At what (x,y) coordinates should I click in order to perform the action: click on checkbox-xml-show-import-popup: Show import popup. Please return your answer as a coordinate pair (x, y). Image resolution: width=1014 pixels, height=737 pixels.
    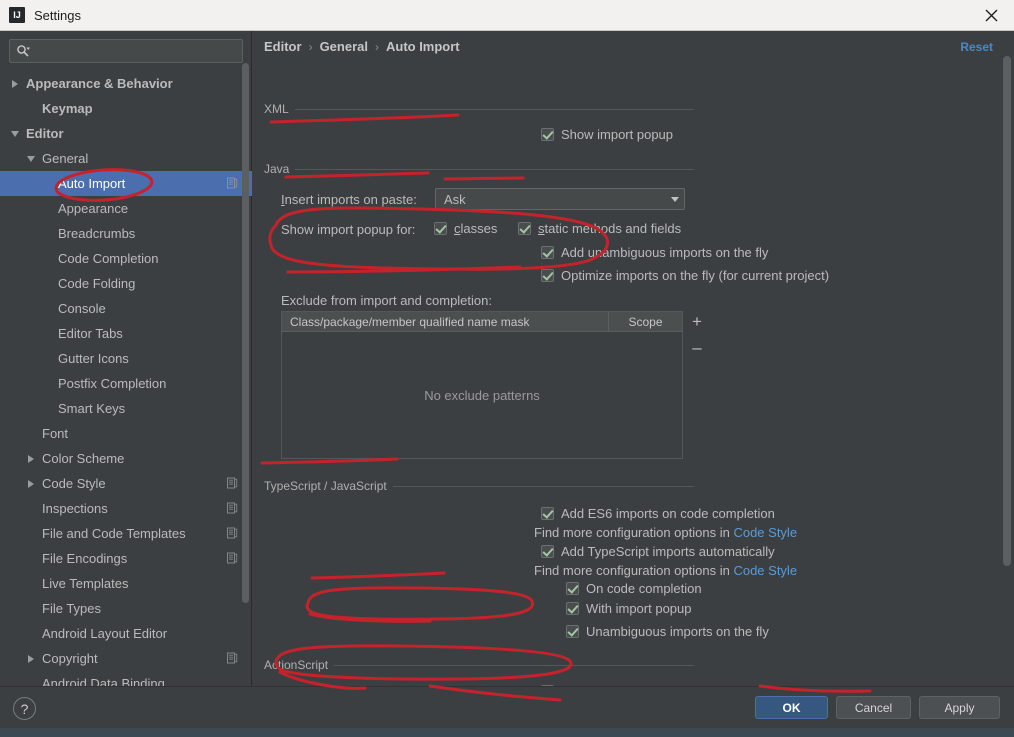
    Looking at the image, I should click on (607, 134).